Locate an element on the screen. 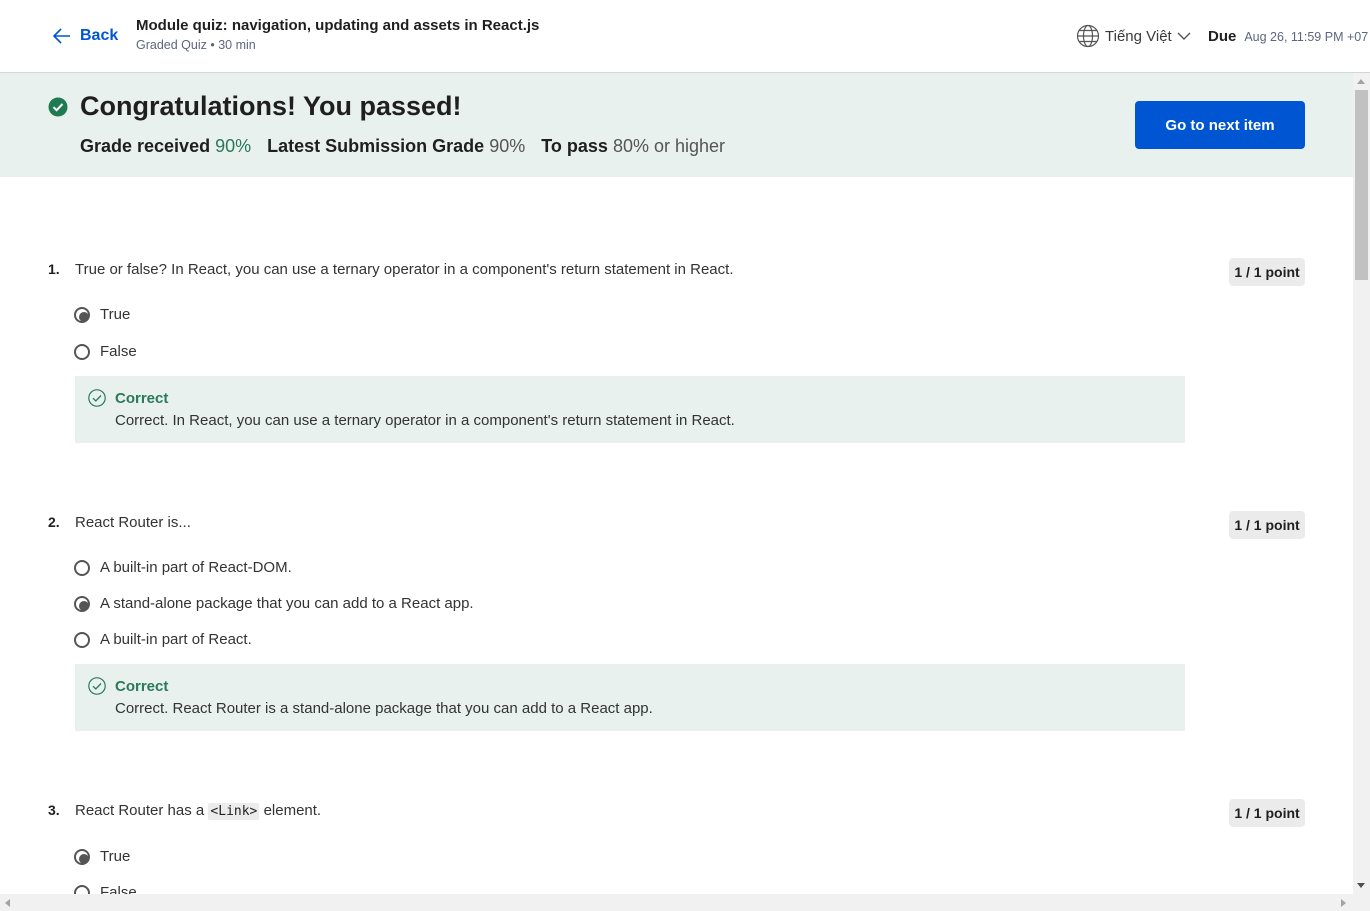  due-info: Due Aug 26, 11:59 PM +07 is located at coordinates (1288, 36).